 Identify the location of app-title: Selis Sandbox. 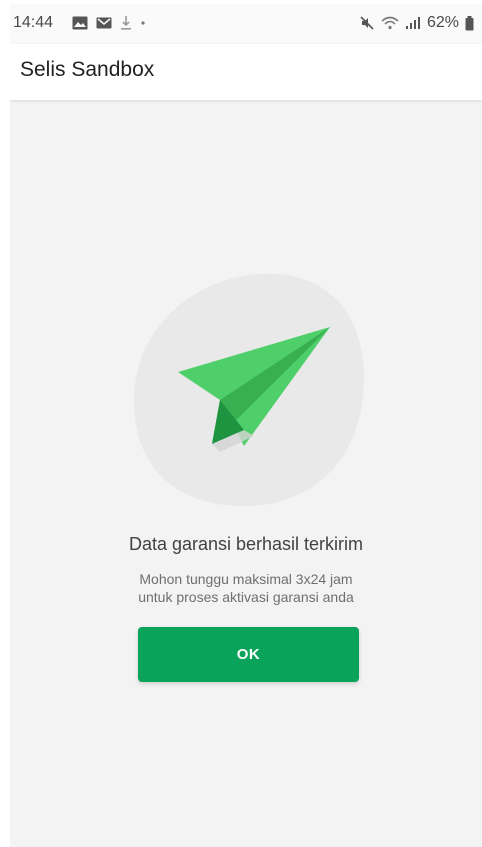
(87, 69).